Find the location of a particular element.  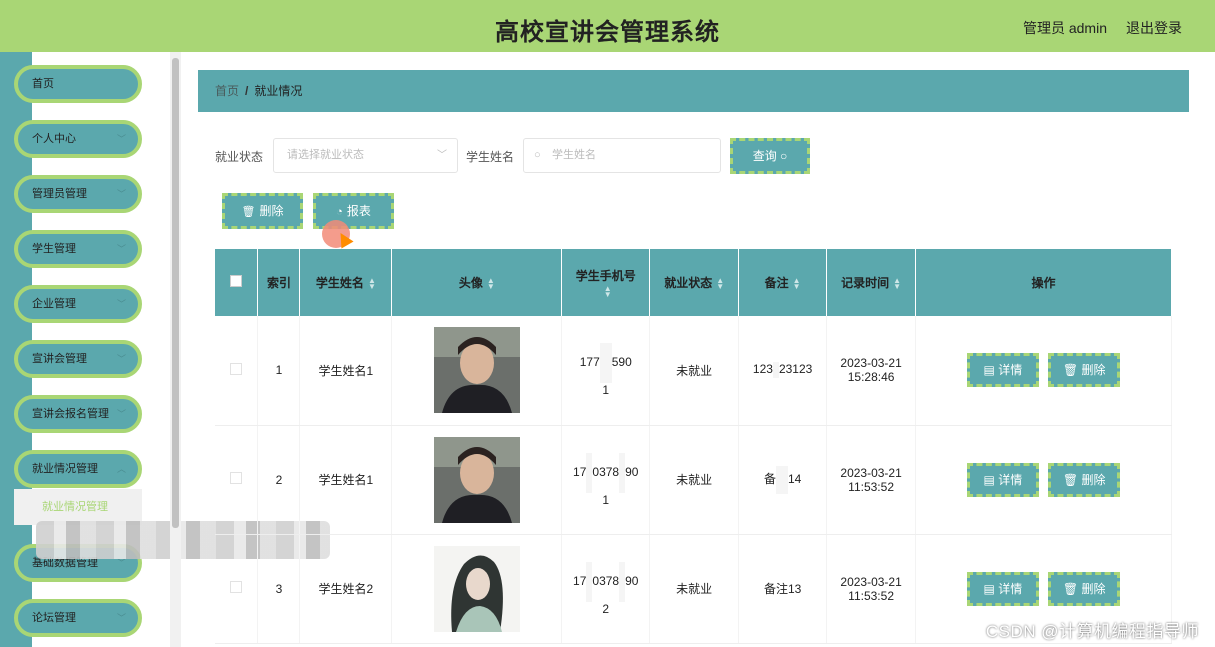

header-time: 记录时间 ▲ ▼ is located at coordinates (871, 282).